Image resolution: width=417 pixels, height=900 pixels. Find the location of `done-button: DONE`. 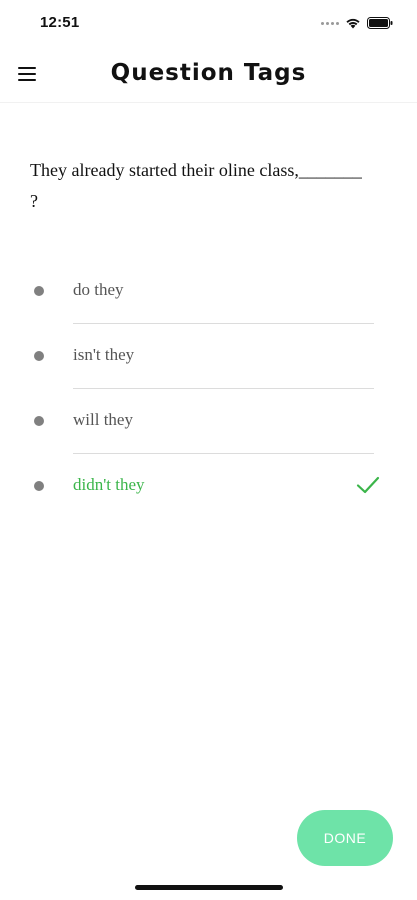

done-button: DONE is located at coordinates (345, 838).